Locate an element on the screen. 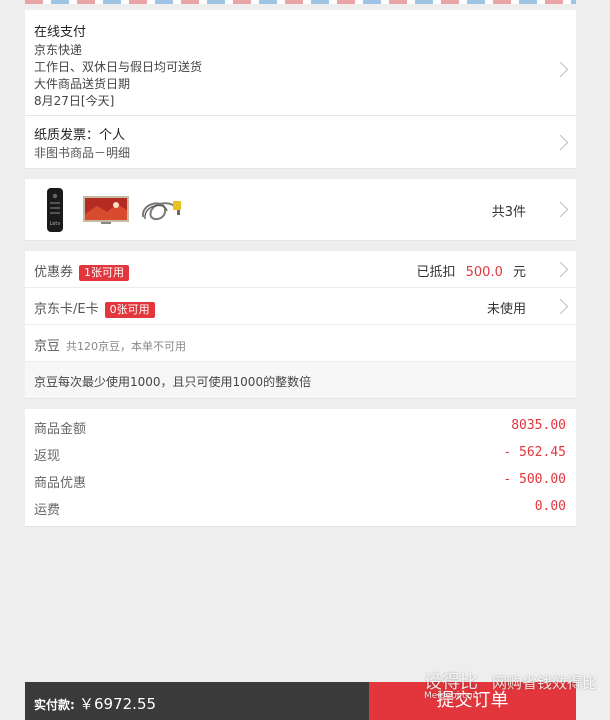 The width and height of the screenshot is (610, 720). product-list: Letv 共3件 is located at coordinates (300, 210).